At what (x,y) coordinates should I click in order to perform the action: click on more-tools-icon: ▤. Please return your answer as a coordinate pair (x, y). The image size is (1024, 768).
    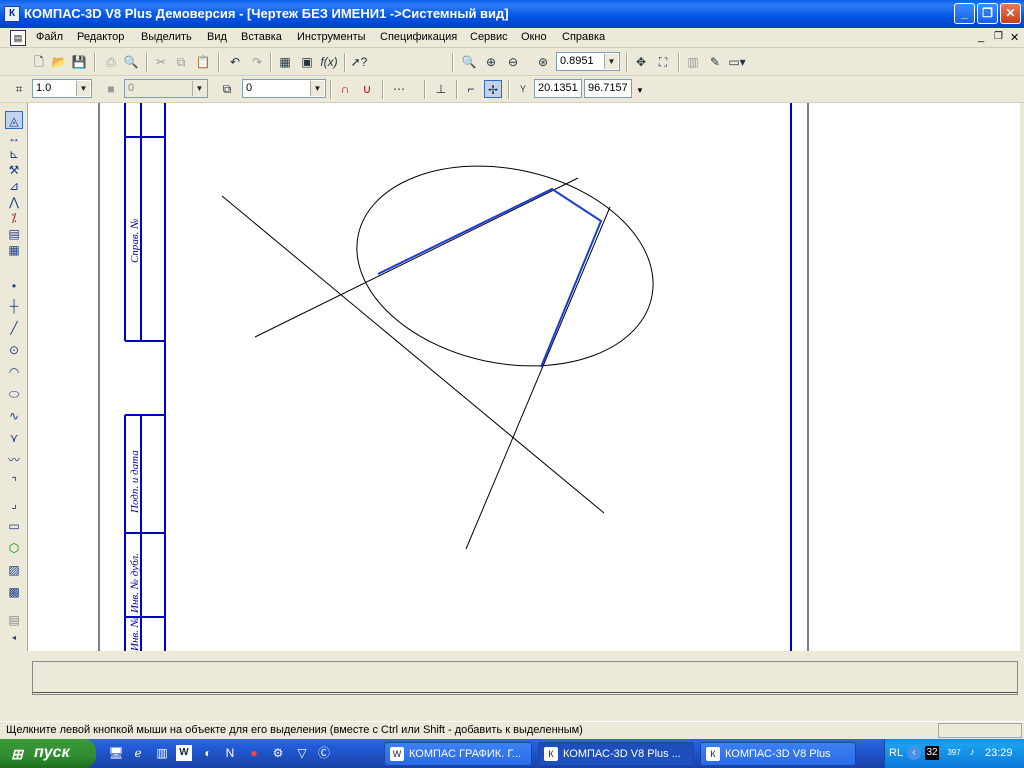
    Looking at the image, I should click on (14, 620).